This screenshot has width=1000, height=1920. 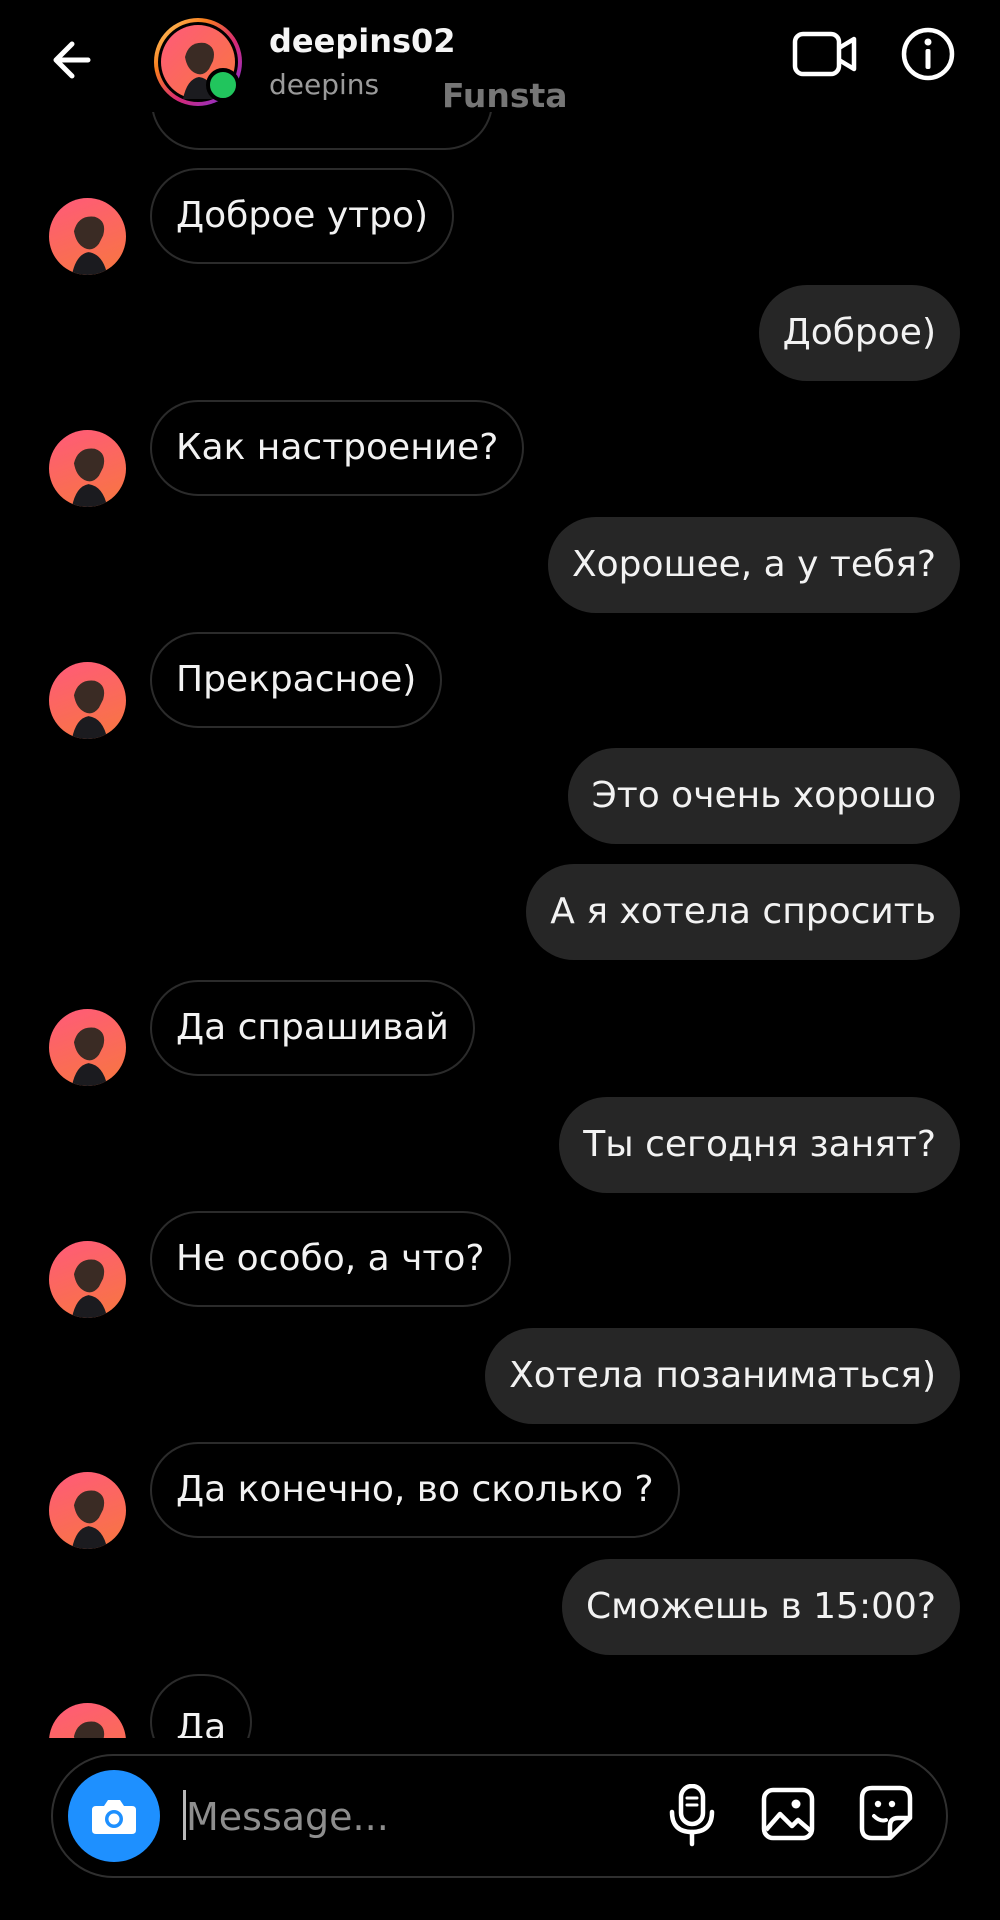 I want to click on message-bubble-sent: Это очень хорошо, so click(x=763, y=796).